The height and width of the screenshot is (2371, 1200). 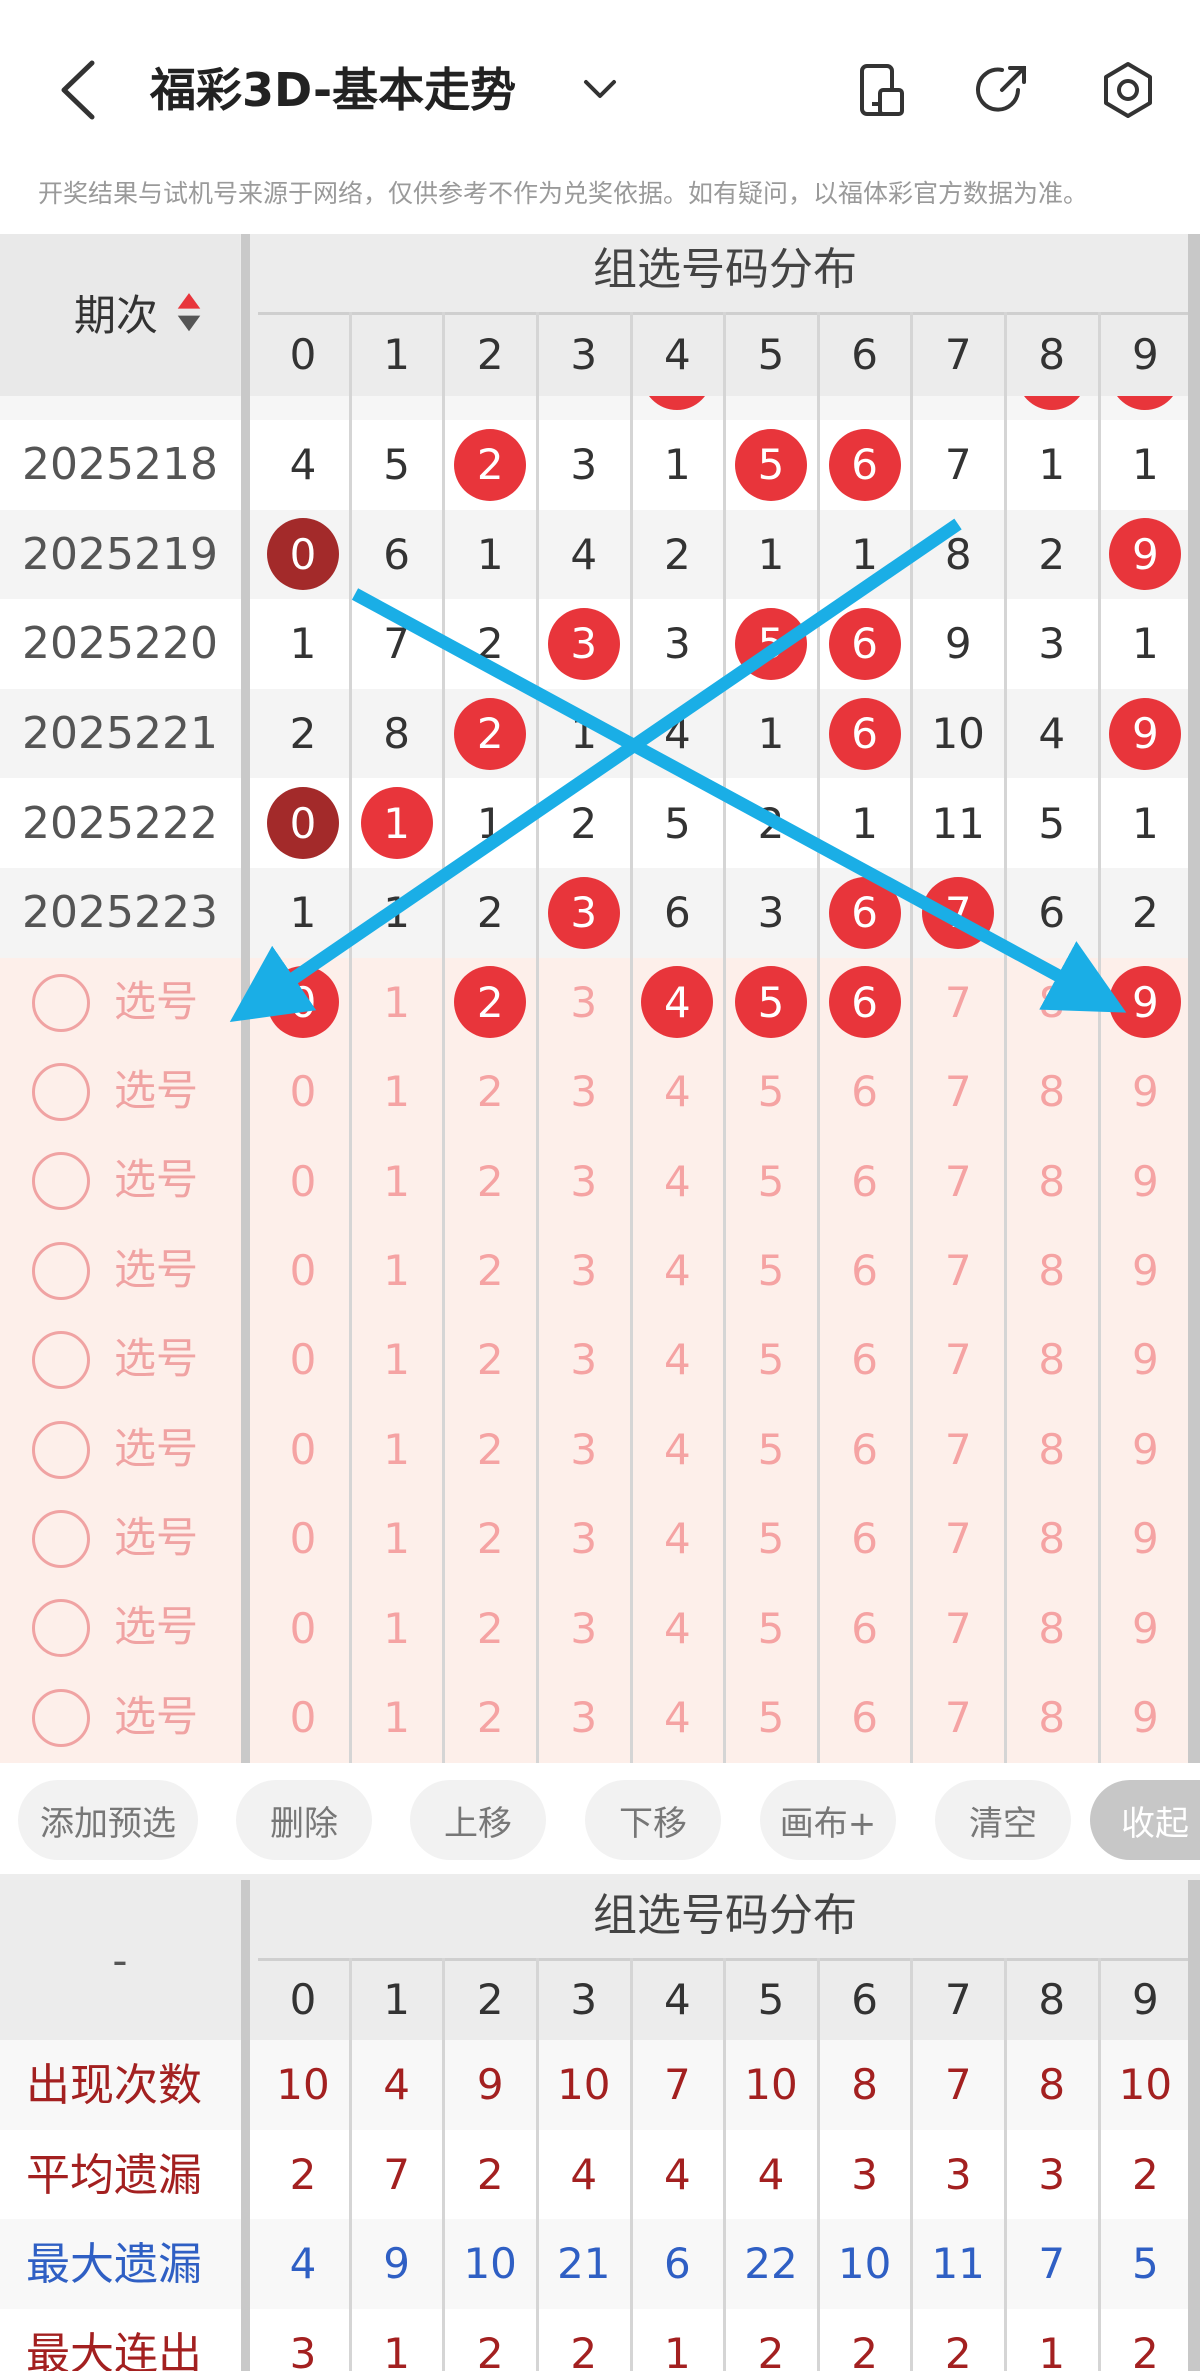 What do you see at coordinates (80, 90) in the screenshot?
I see `back-arrow-icon` at bounding box center [80, 90].